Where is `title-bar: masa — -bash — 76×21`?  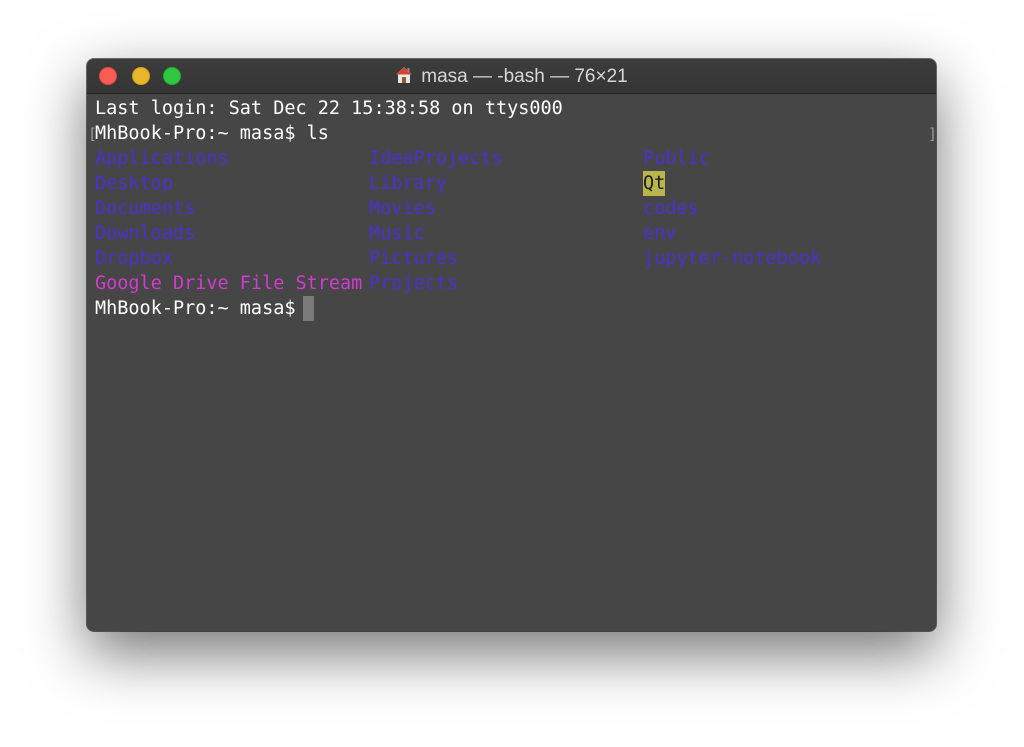 title-bar: masa — -bash — 76×21 is located at coordinates (511, 76).